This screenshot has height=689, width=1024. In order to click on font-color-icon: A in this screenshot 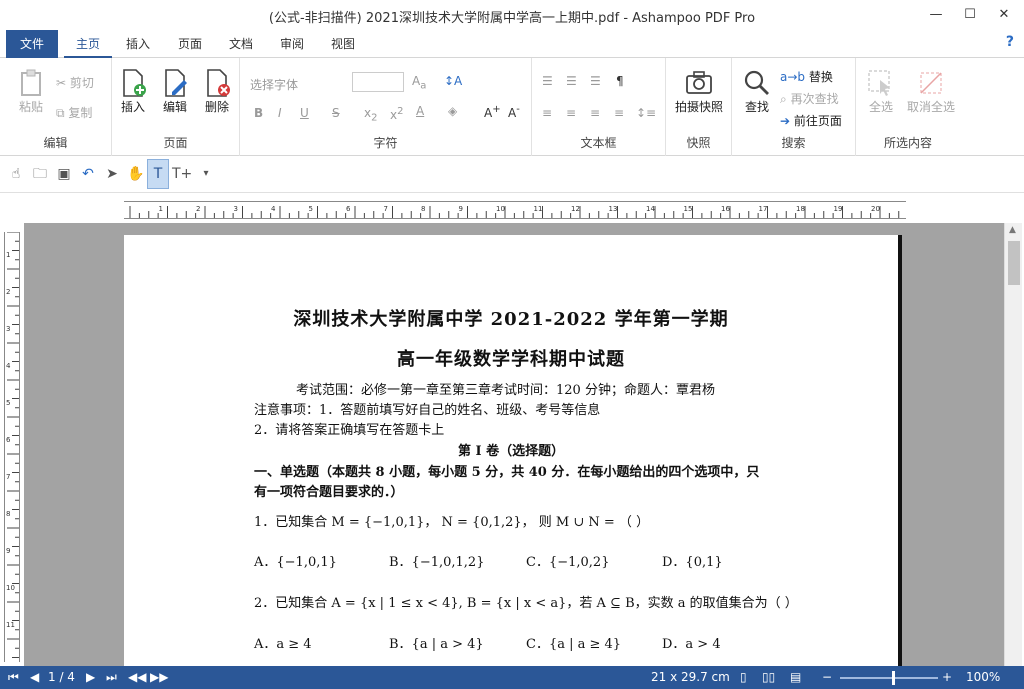, I will do `click(420, 111)`.